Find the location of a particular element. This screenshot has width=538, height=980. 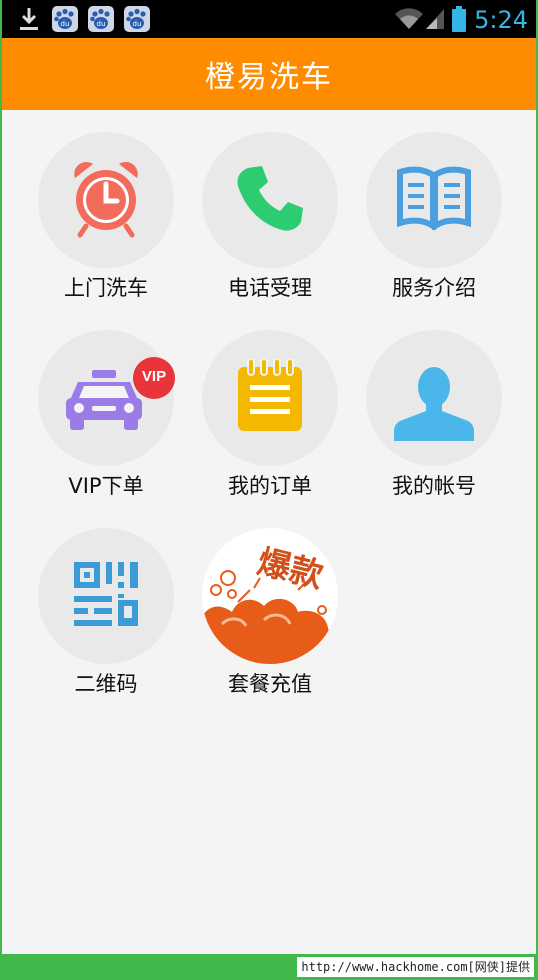

phone-icon is located at coordinates (270, 200).